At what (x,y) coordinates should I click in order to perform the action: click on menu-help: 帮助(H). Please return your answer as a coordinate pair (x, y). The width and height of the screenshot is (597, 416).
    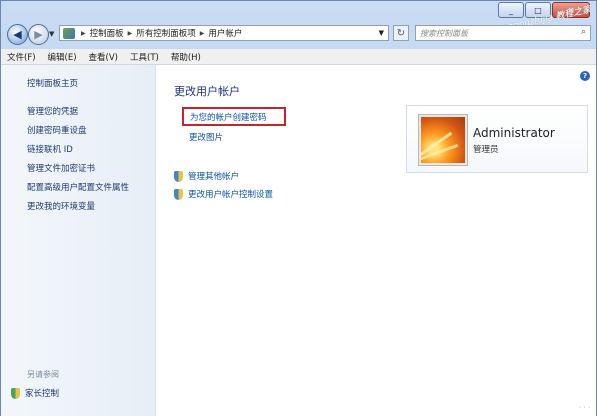
    Looking at the image, I should click on (186, 57).